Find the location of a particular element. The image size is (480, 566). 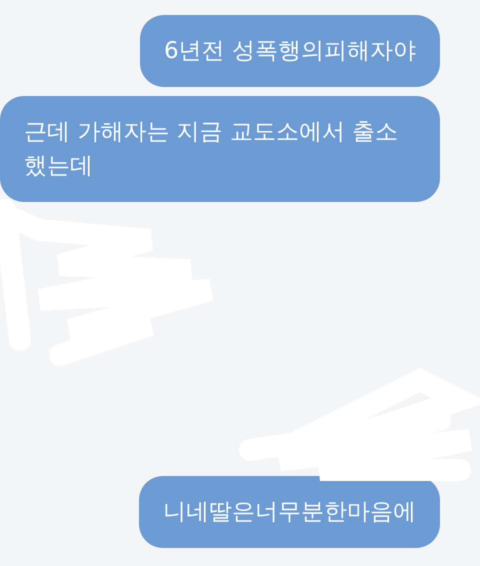

message-bubble: 6년전 성폭행의피해자야 is located at coordinates (290, 51).